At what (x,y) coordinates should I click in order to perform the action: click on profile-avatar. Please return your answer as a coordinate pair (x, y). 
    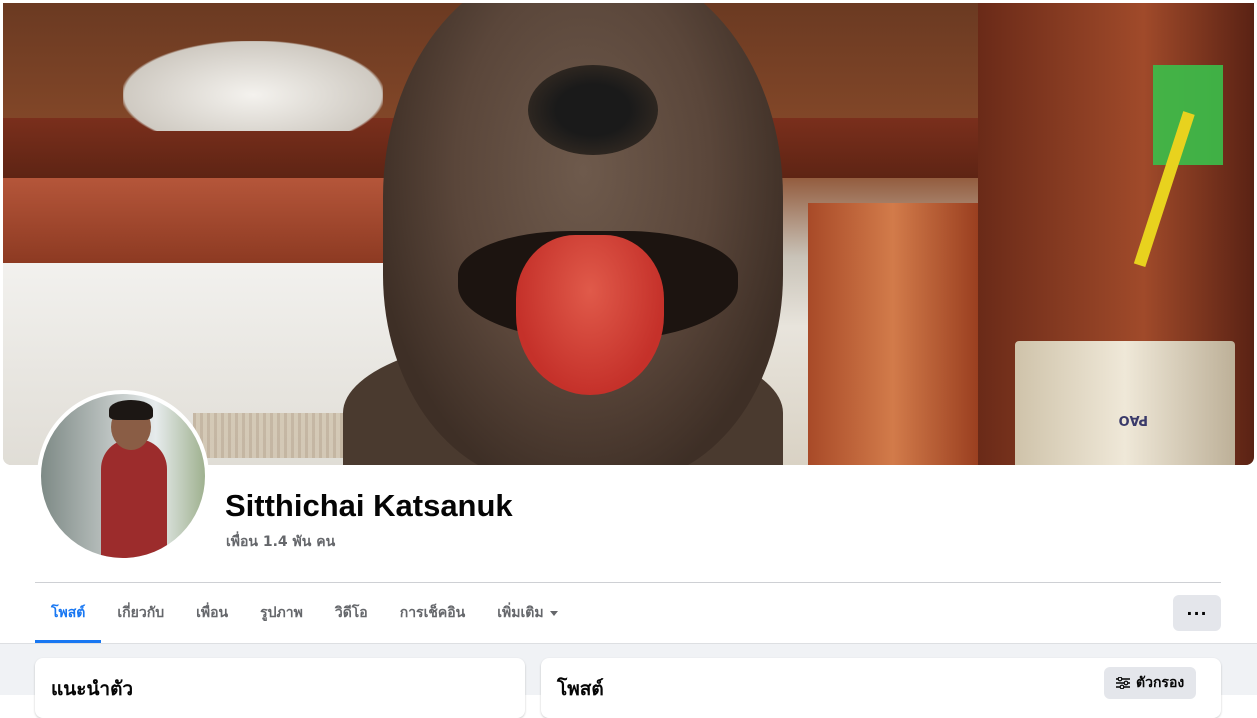
    Looking at the image, I should click on (123, 476).